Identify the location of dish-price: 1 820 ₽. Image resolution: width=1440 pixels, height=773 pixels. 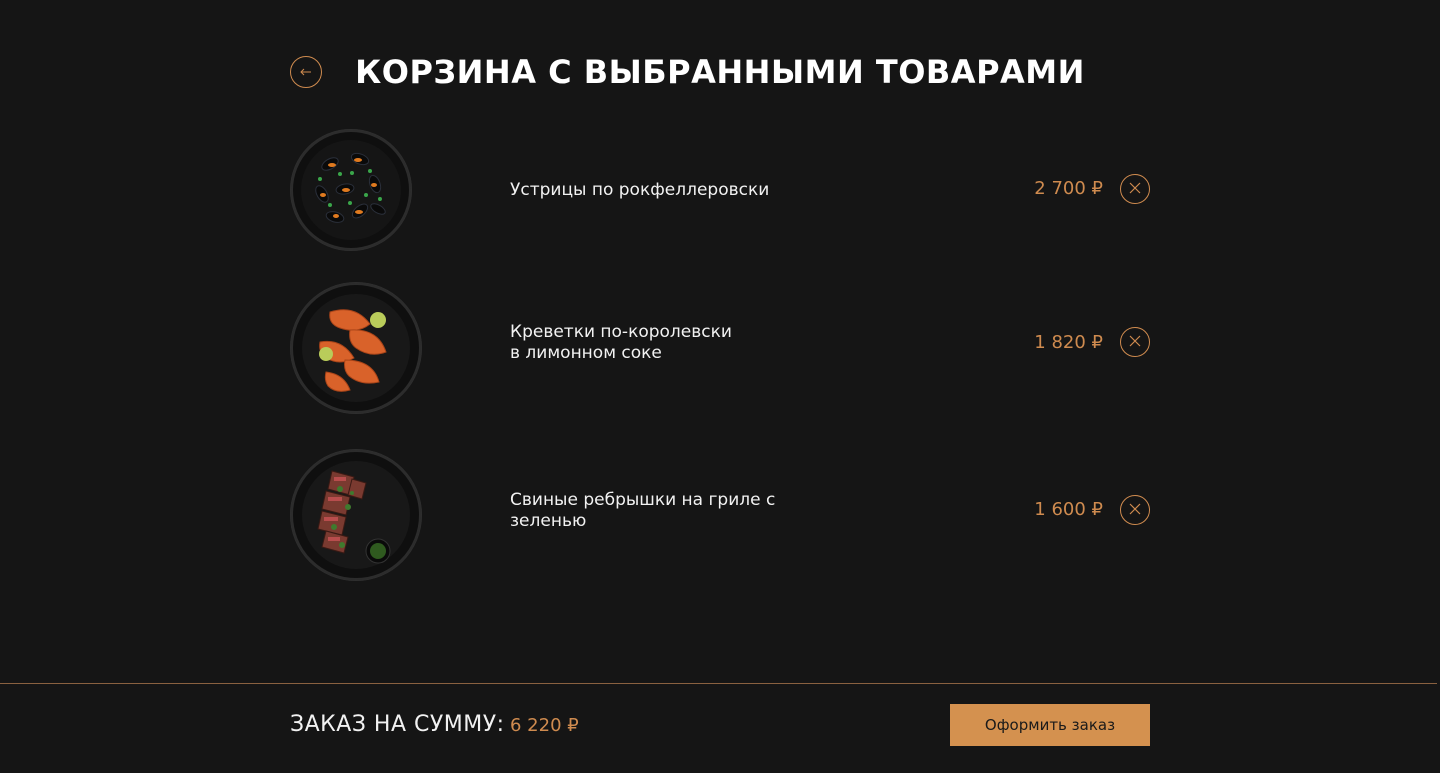
(1068, 342).